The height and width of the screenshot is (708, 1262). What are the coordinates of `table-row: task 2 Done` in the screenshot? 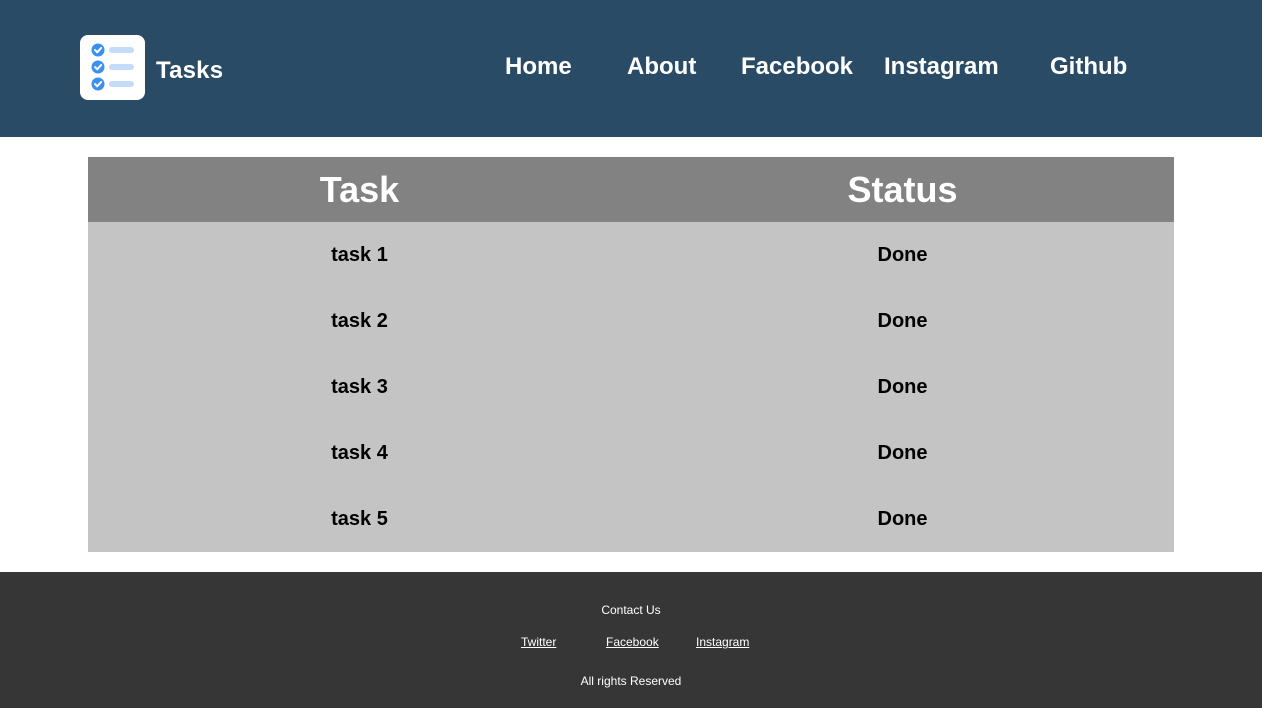 It's located at (631, 321).